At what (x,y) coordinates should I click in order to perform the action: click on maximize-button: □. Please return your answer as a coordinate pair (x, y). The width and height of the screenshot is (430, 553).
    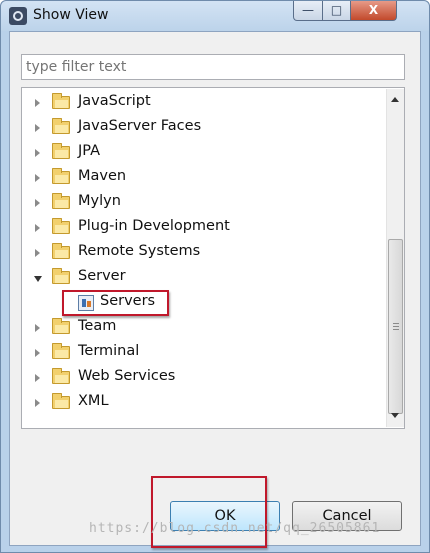
    Looking at the image, I should click on (337, 11).